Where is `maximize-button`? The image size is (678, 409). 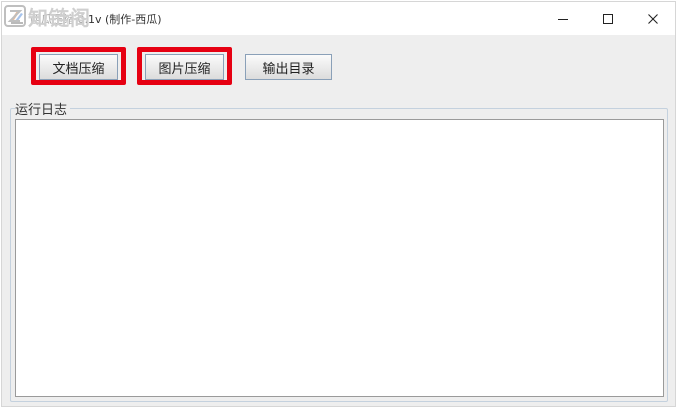
maximize-button is located at coordinates (608, 18).